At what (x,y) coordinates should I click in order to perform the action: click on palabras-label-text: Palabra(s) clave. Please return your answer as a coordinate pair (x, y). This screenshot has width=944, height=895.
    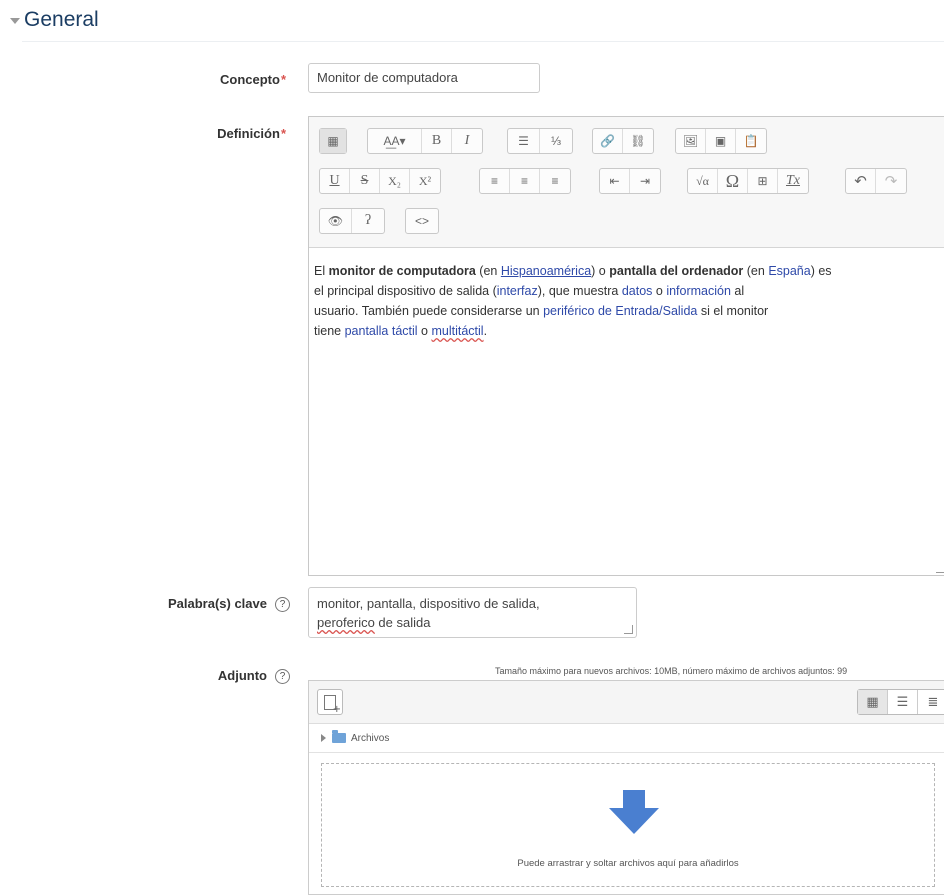
    Looking at the image, I should click on (217, 603).